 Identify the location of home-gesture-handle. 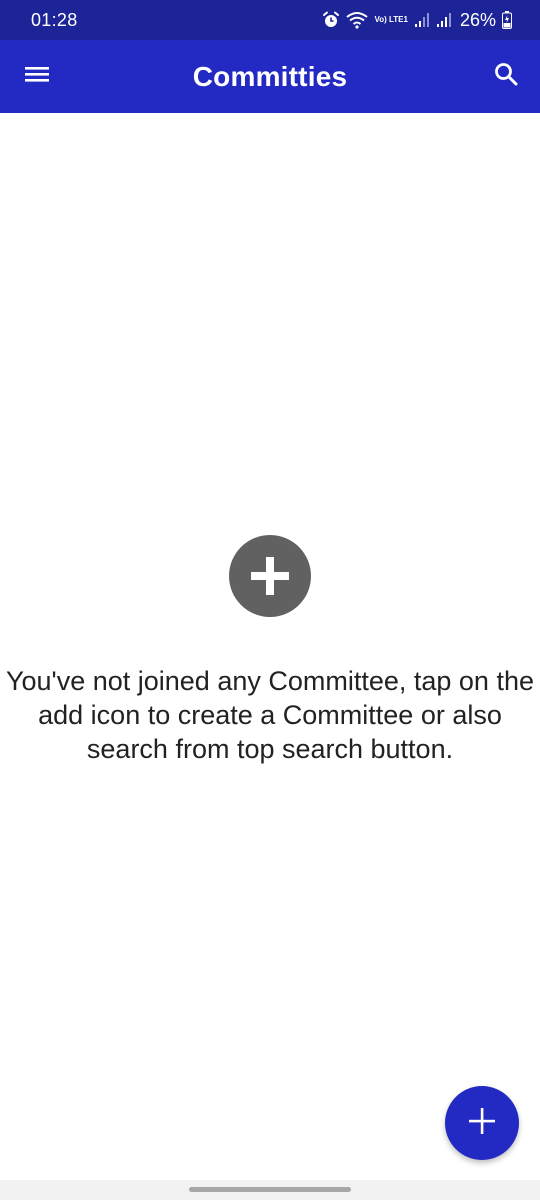
(270, 1189).